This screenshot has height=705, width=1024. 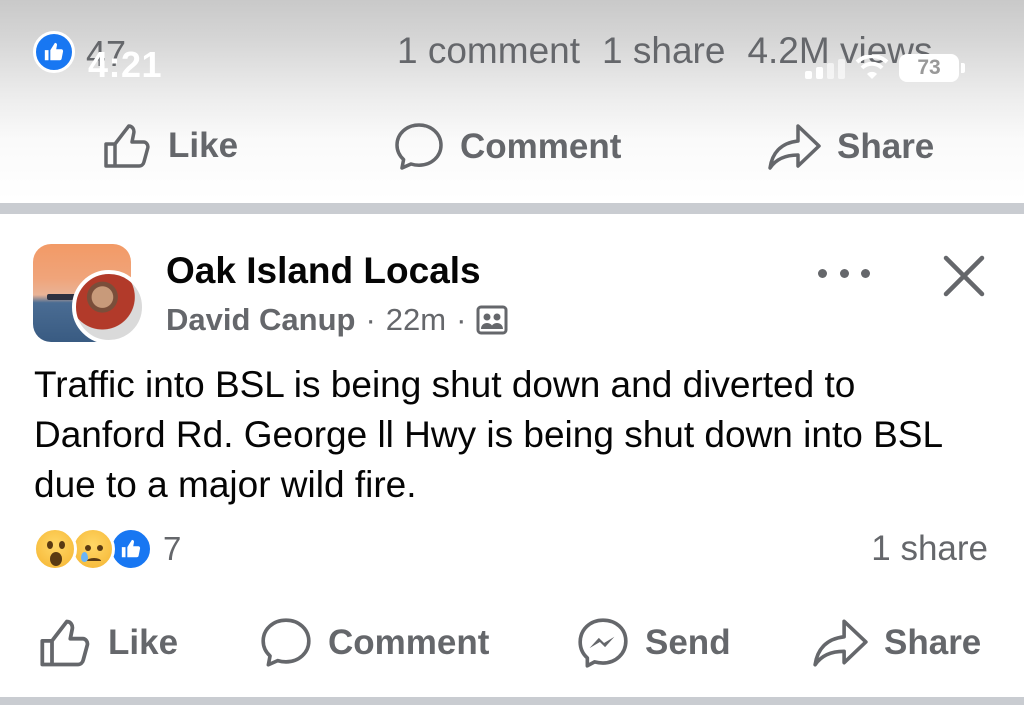 What do you see at coordinates (964, 276) in the screenshot?
I see `close-icon` at bounding box center [964, 276].